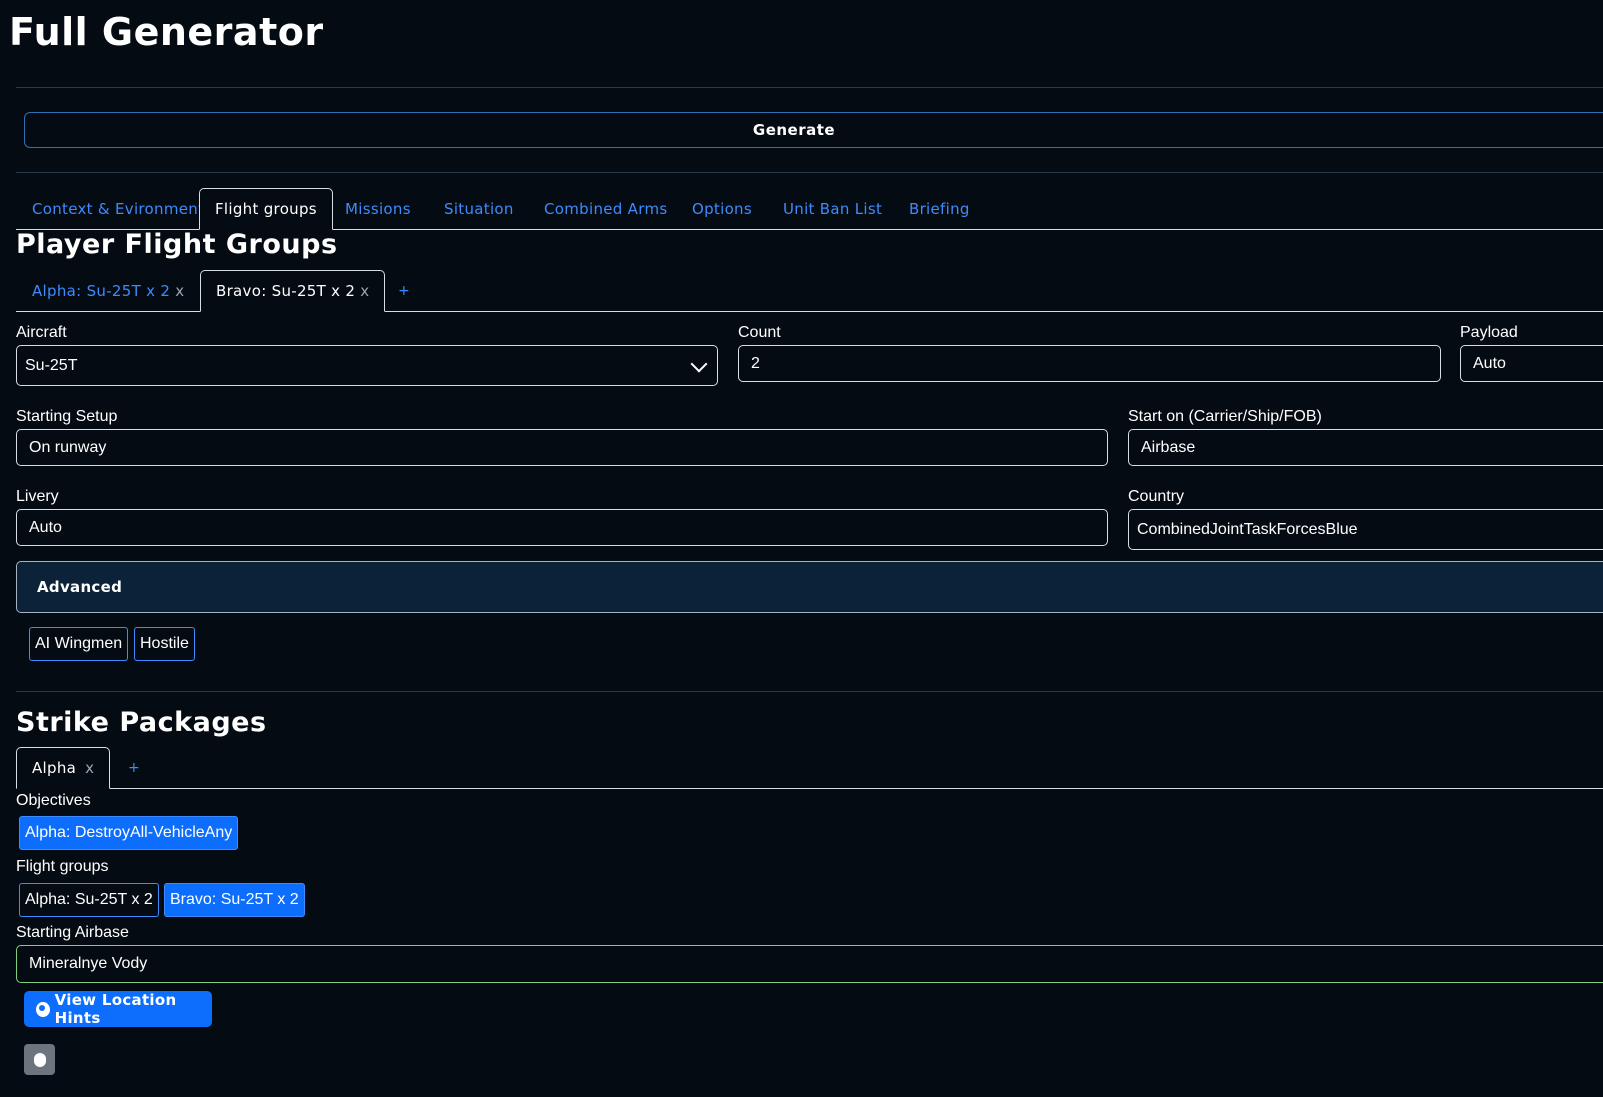 This screenshot has height=1097, width=1603. I want to click on payload-label: Payload, so click(1489, 332).